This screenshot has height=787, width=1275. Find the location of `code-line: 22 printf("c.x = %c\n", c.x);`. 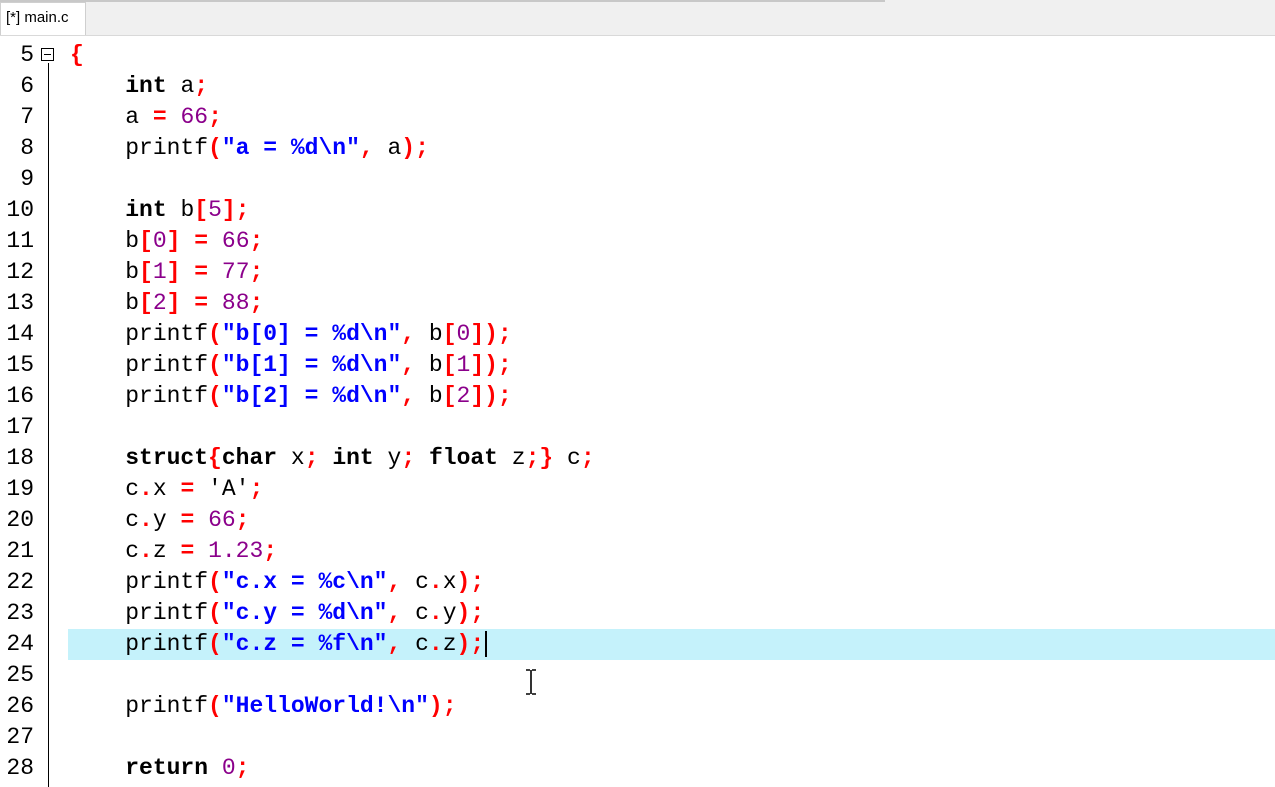

code-line: 22 printf("c.x = %c\n", c.x); is located at coordinates (637, 582).